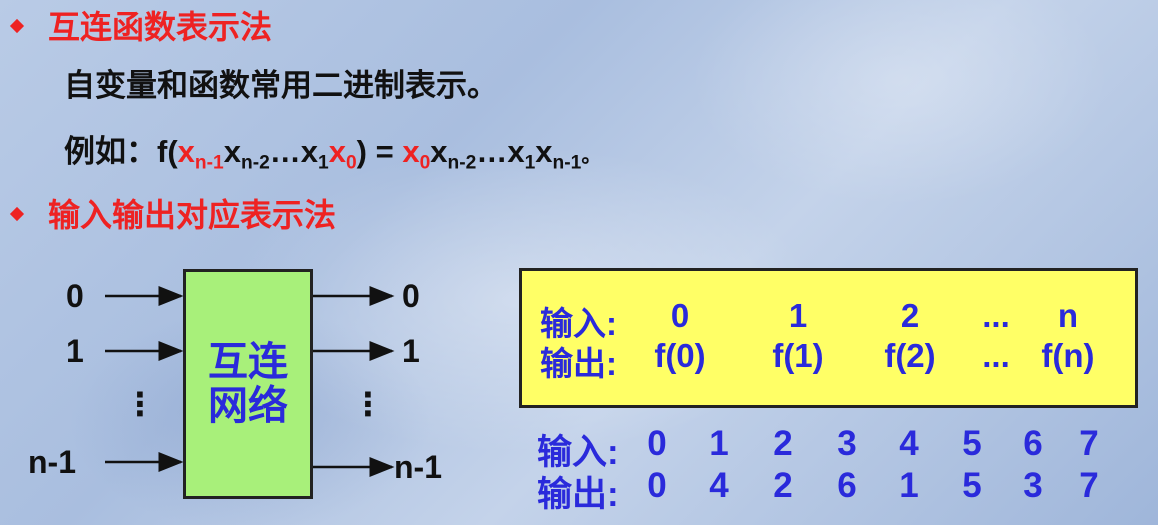 The height and width of the screenshot is (525, 1158). What do you see at coordinates (909, 485) in the screenshot?
I see `example-output-cell: 1` at bounding box center [909, 485].